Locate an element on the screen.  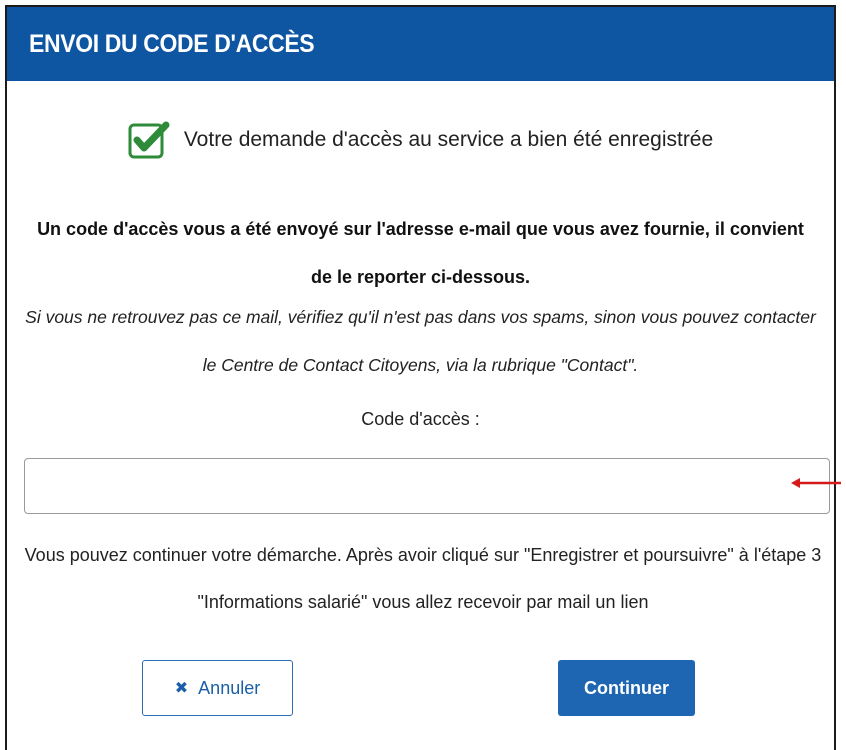
access-code-input is located at coordinates (427, 486).